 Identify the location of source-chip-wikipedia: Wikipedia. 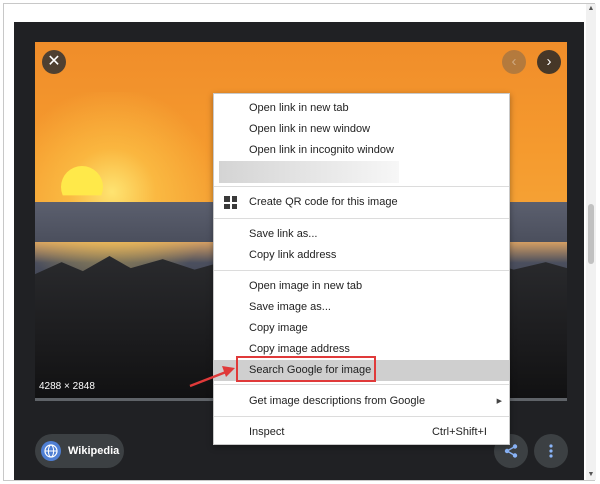
(79, 451).